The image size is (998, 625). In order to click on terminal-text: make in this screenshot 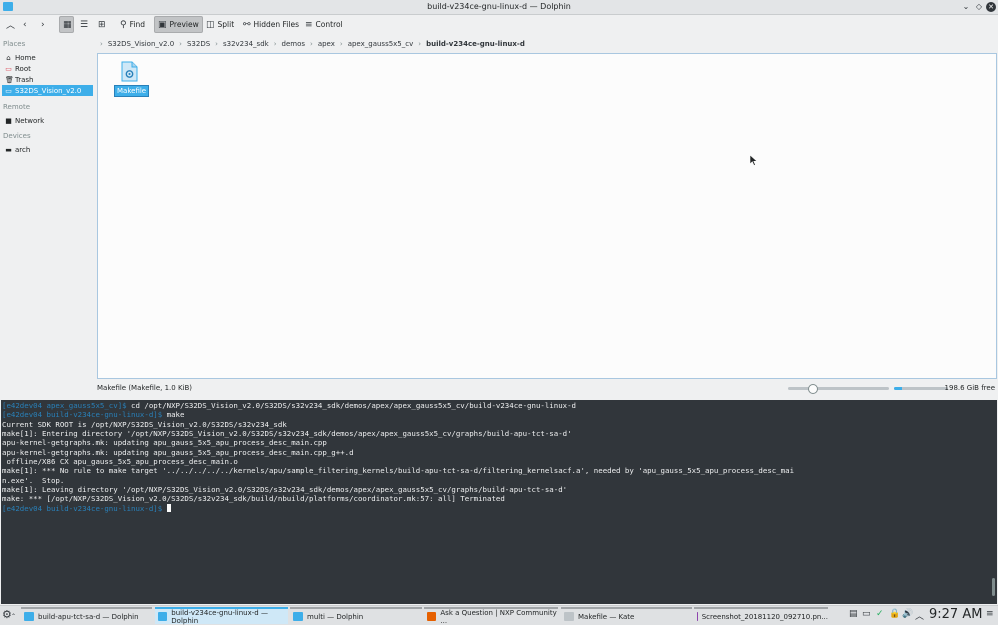, I will do `click(173, 415)`.